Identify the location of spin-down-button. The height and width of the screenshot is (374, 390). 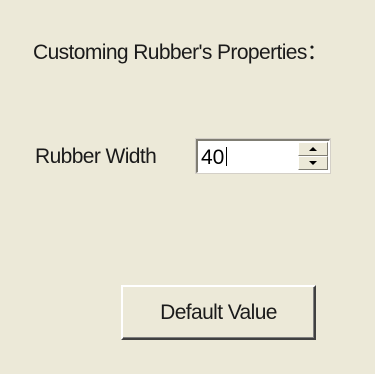
(313, 163).